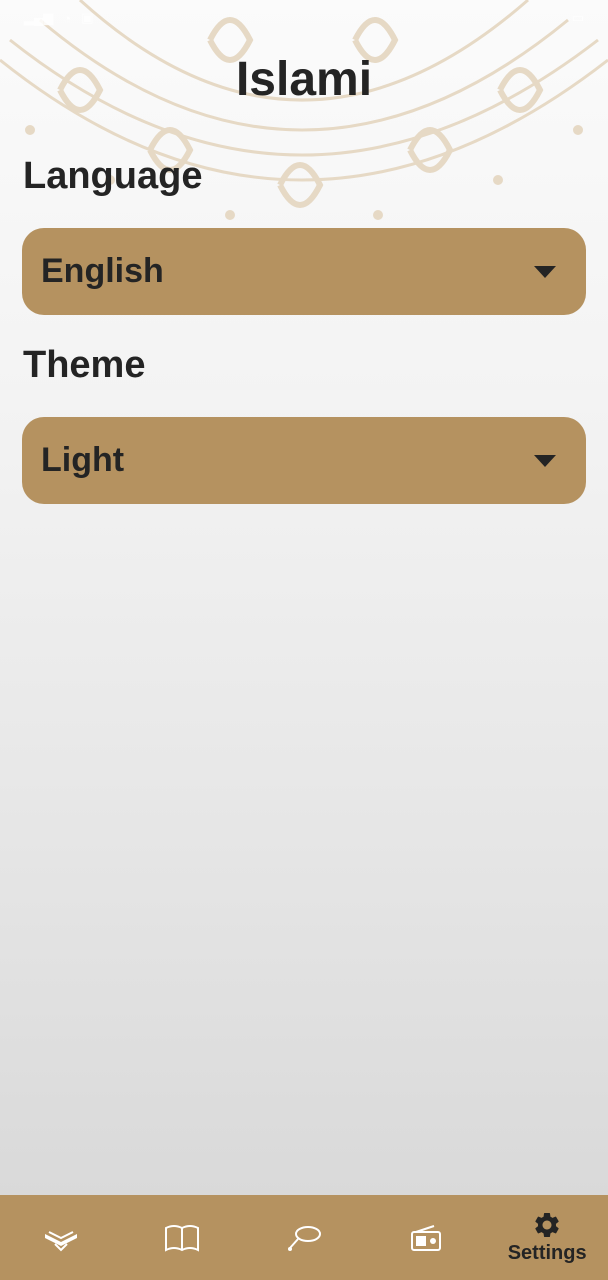 The height and width of the screenshot is (1280, 608). I want to click on nav-label-settings: Settings, so click(547, 1253).